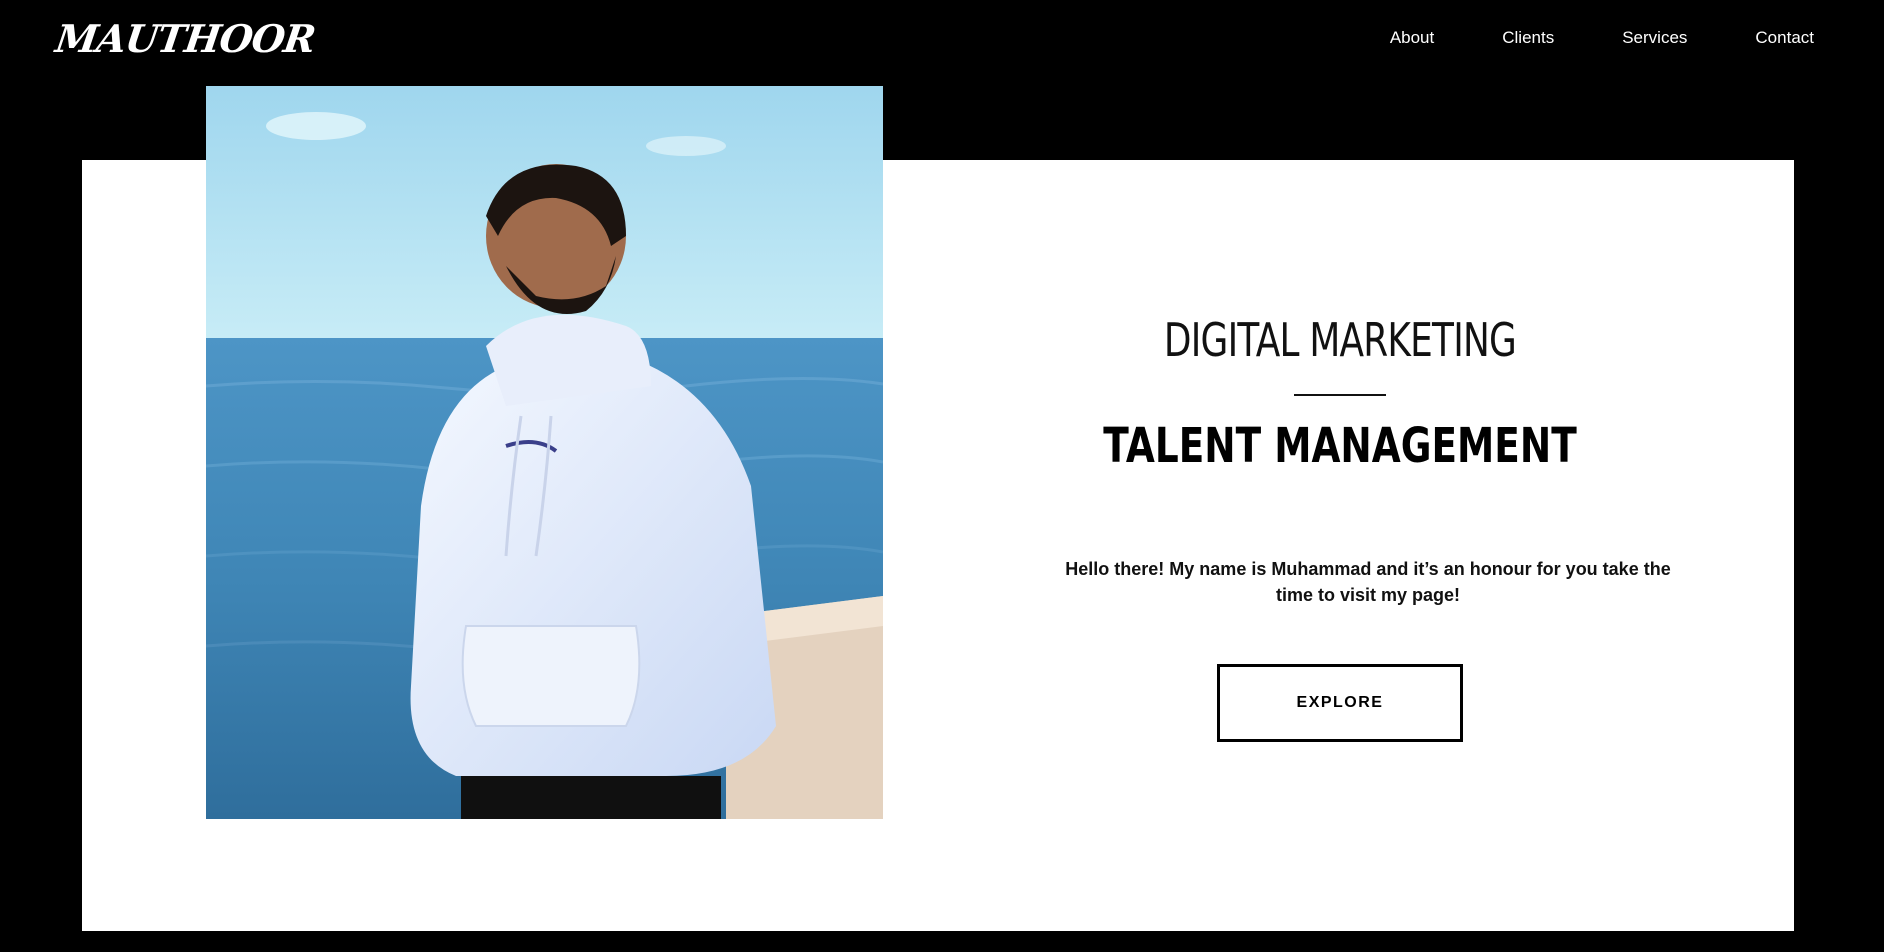 This screenshot has height=952, width=1884. I want to click on nav-about: About, so click(1412, 38).